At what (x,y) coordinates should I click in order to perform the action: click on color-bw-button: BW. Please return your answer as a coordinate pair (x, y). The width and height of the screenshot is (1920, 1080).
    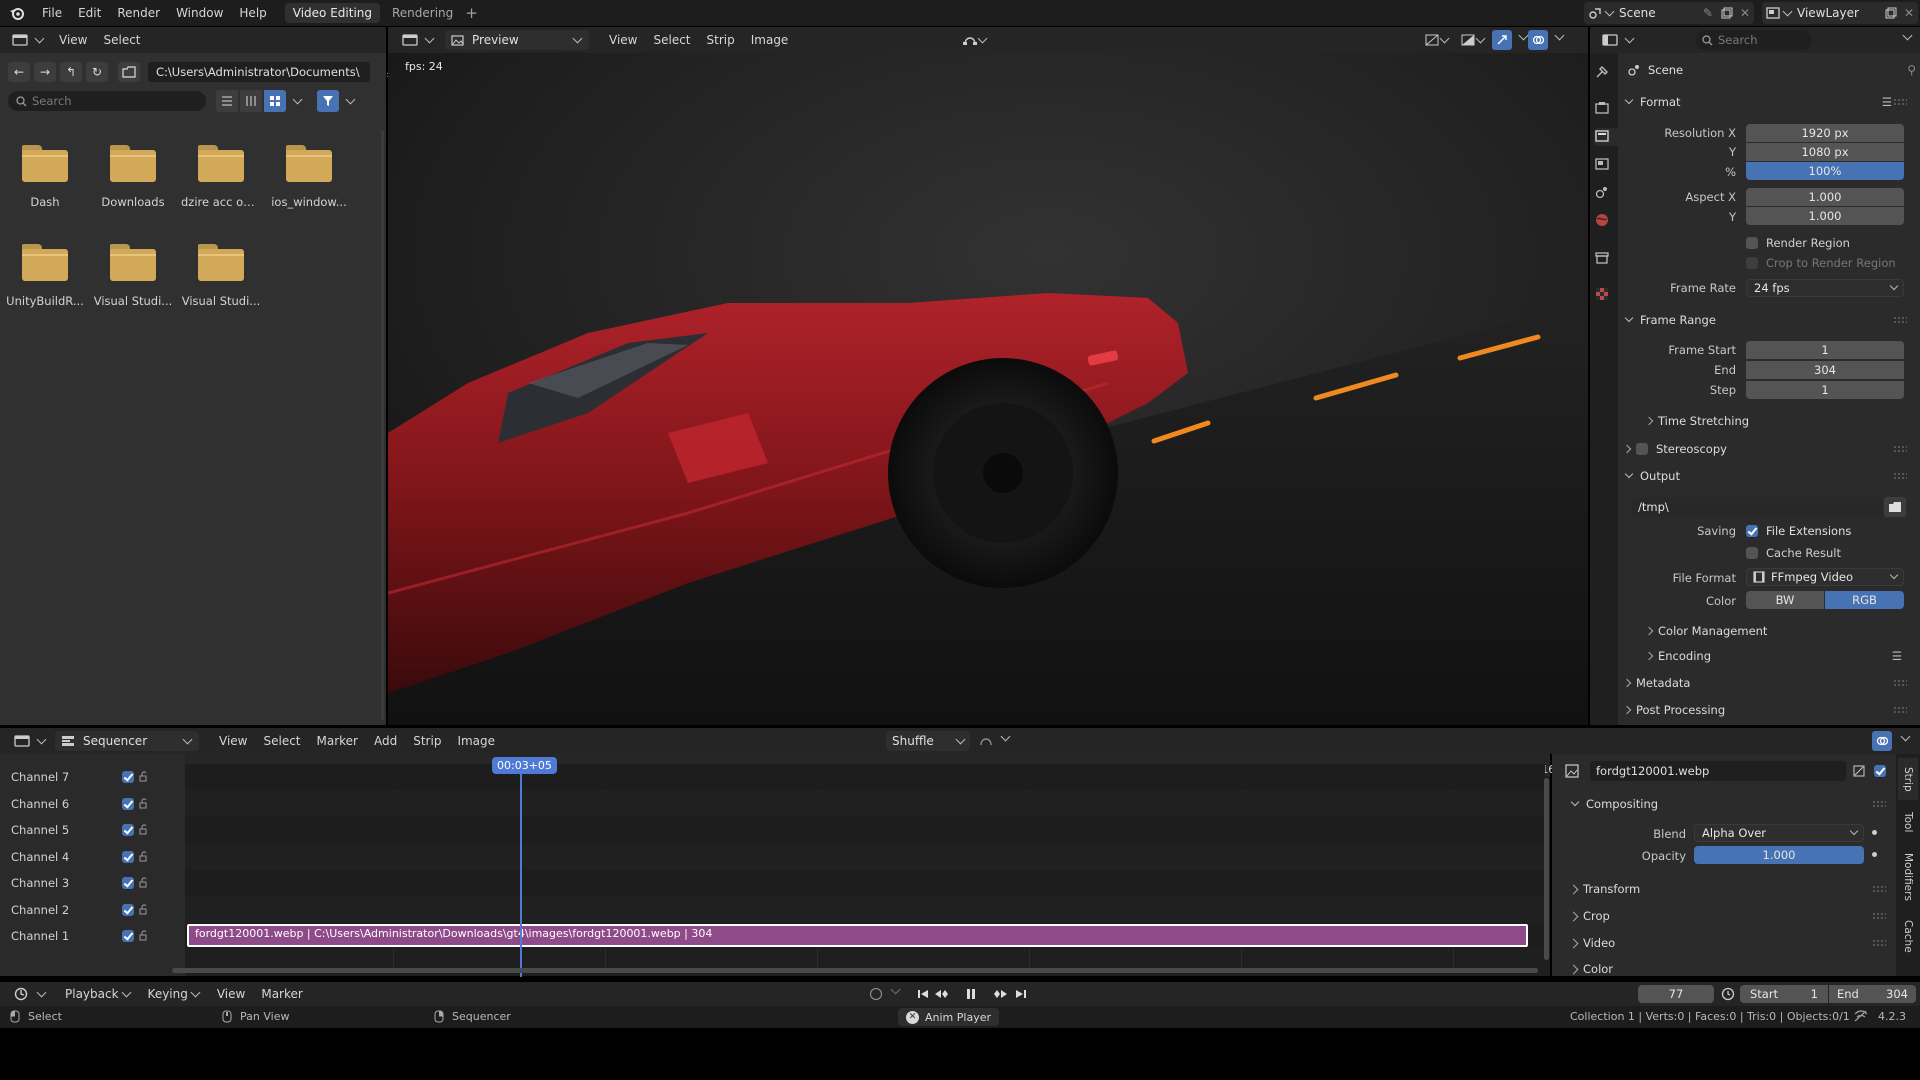
    Looking at the image, I should click on (1785, 600).